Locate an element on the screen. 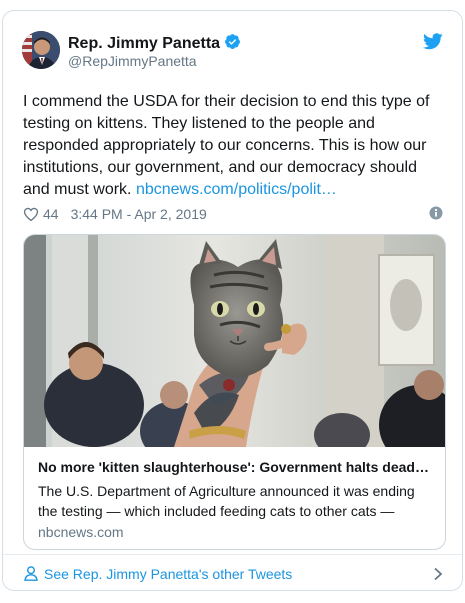  twitter-bird-icon is located at coordinates (433, 41).